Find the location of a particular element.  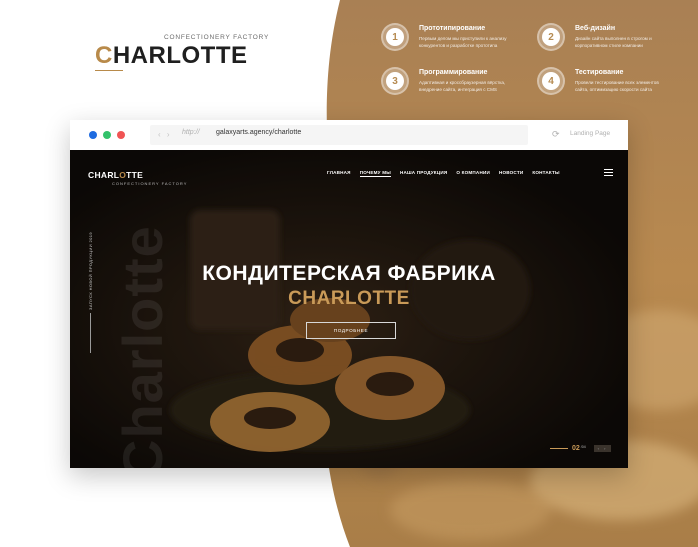

feature-title: Программирование is located at coordinates (453, 72).